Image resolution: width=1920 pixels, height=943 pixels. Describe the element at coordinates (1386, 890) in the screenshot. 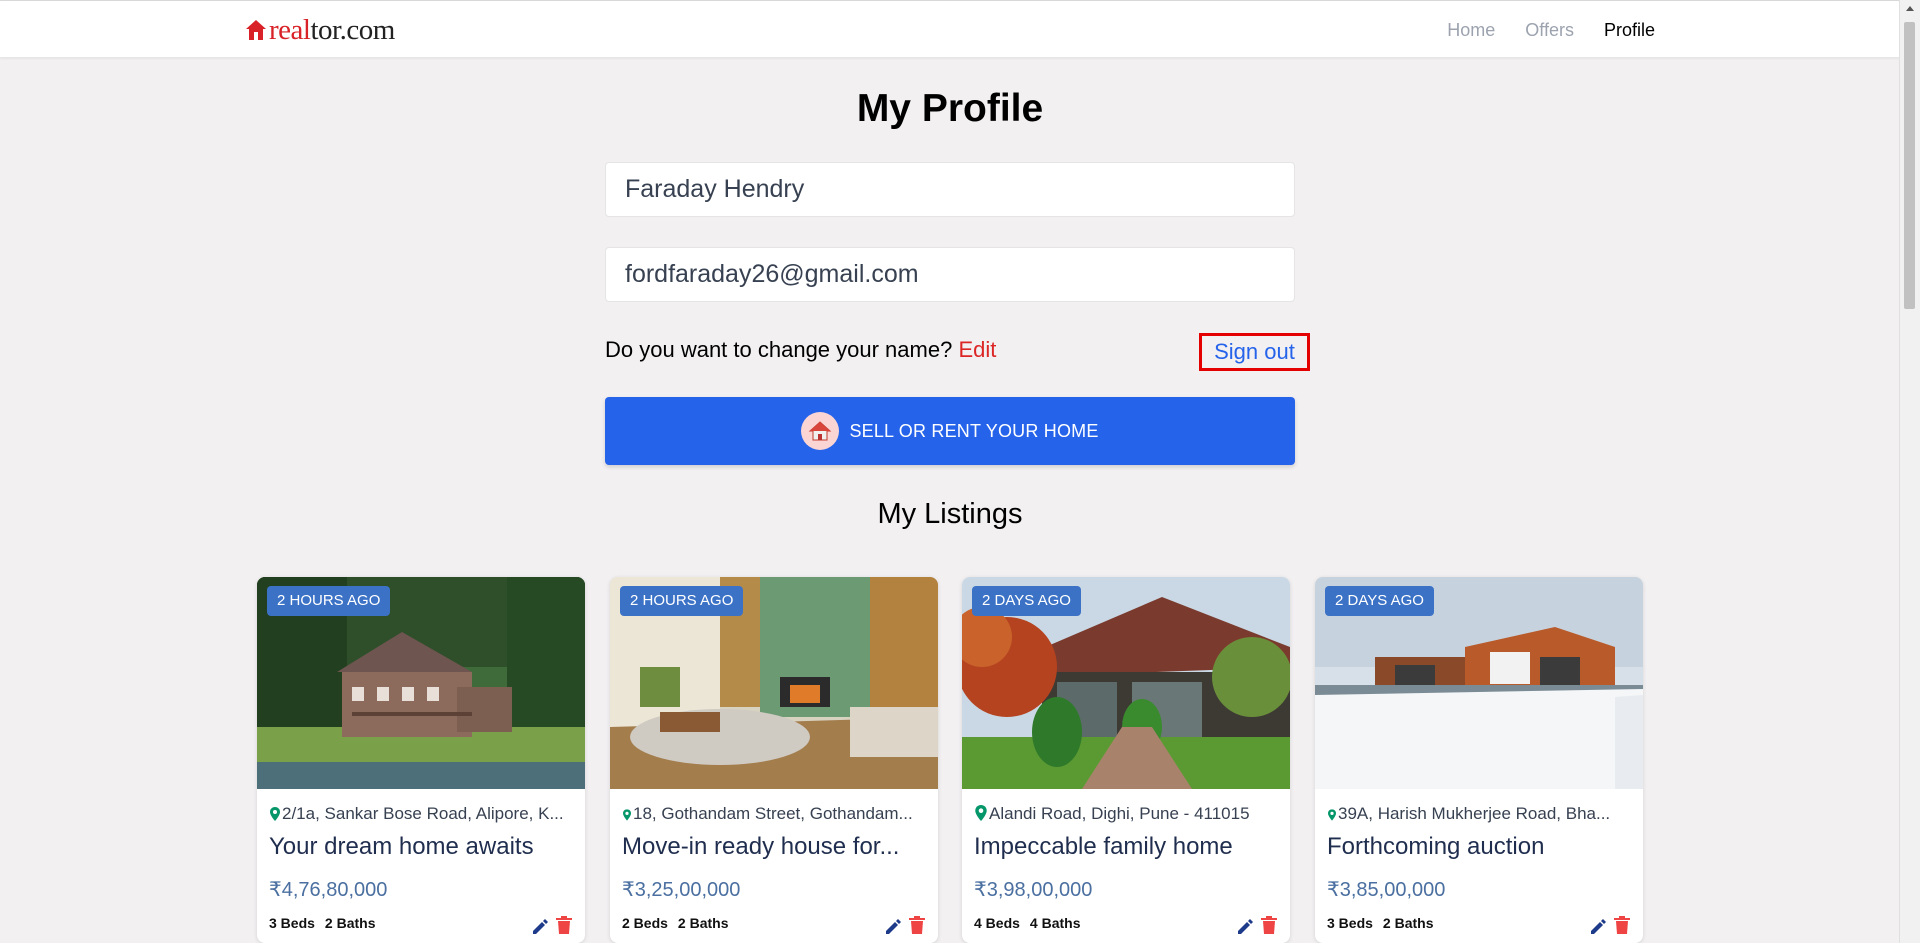

I see `listing-price: ₹3,85,00,000` at that location.